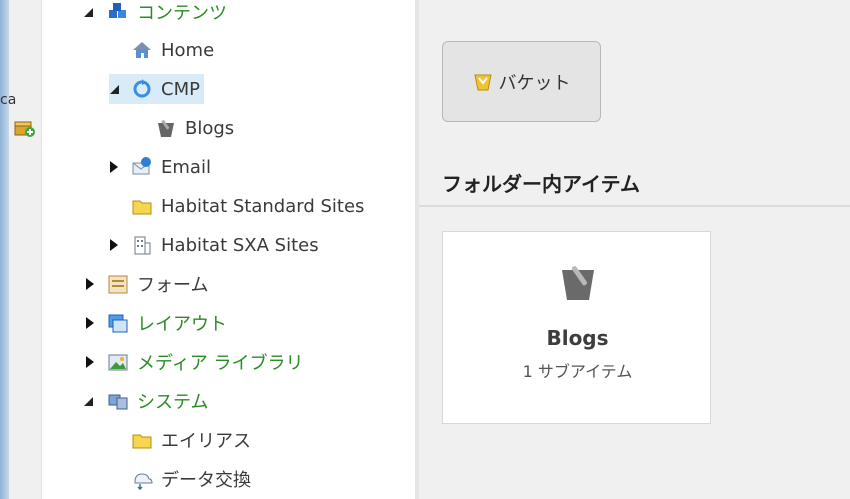 This screenshot has height=499, width=850. Describe the element at coordinates (206, 480) in the screenshot. I see `tree-item-label: データ交換` at that location.